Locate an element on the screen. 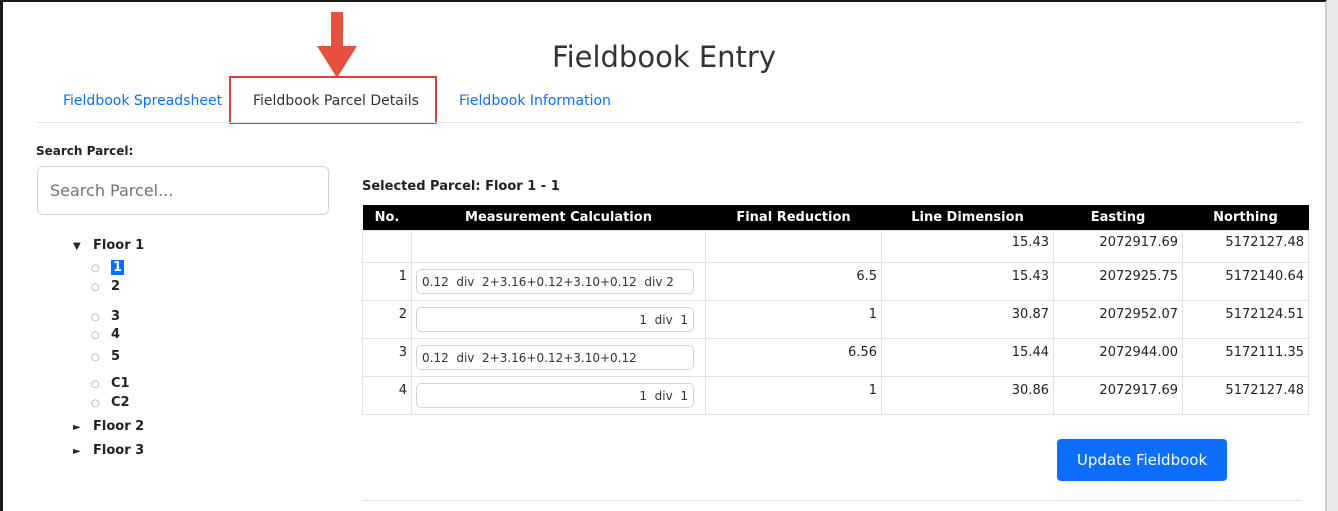 This screenshot has height=511, width=1338. tree-parcel-1: ○ 1 is located at coordinates (108, 268).